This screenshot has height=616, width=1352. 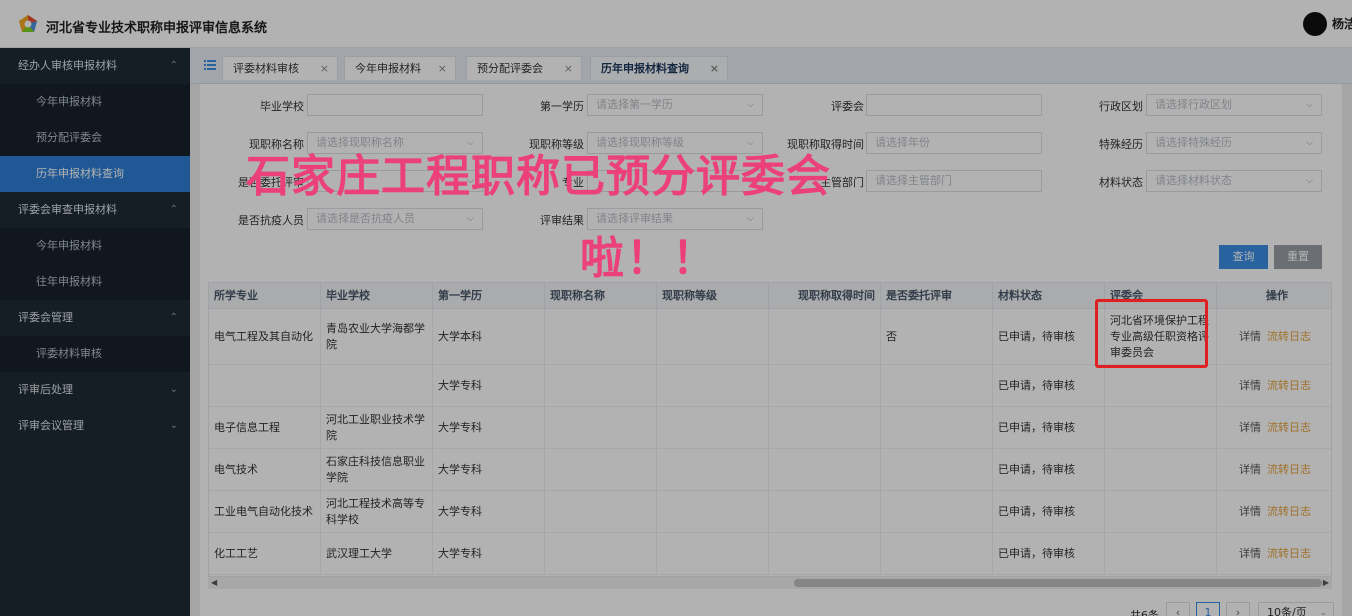 What do you see at coordinates (95, 318) in the screenshot?
I see `sidebar-group-committee-management: 评委会管理 ⌃` at bounding box center [95, 318].